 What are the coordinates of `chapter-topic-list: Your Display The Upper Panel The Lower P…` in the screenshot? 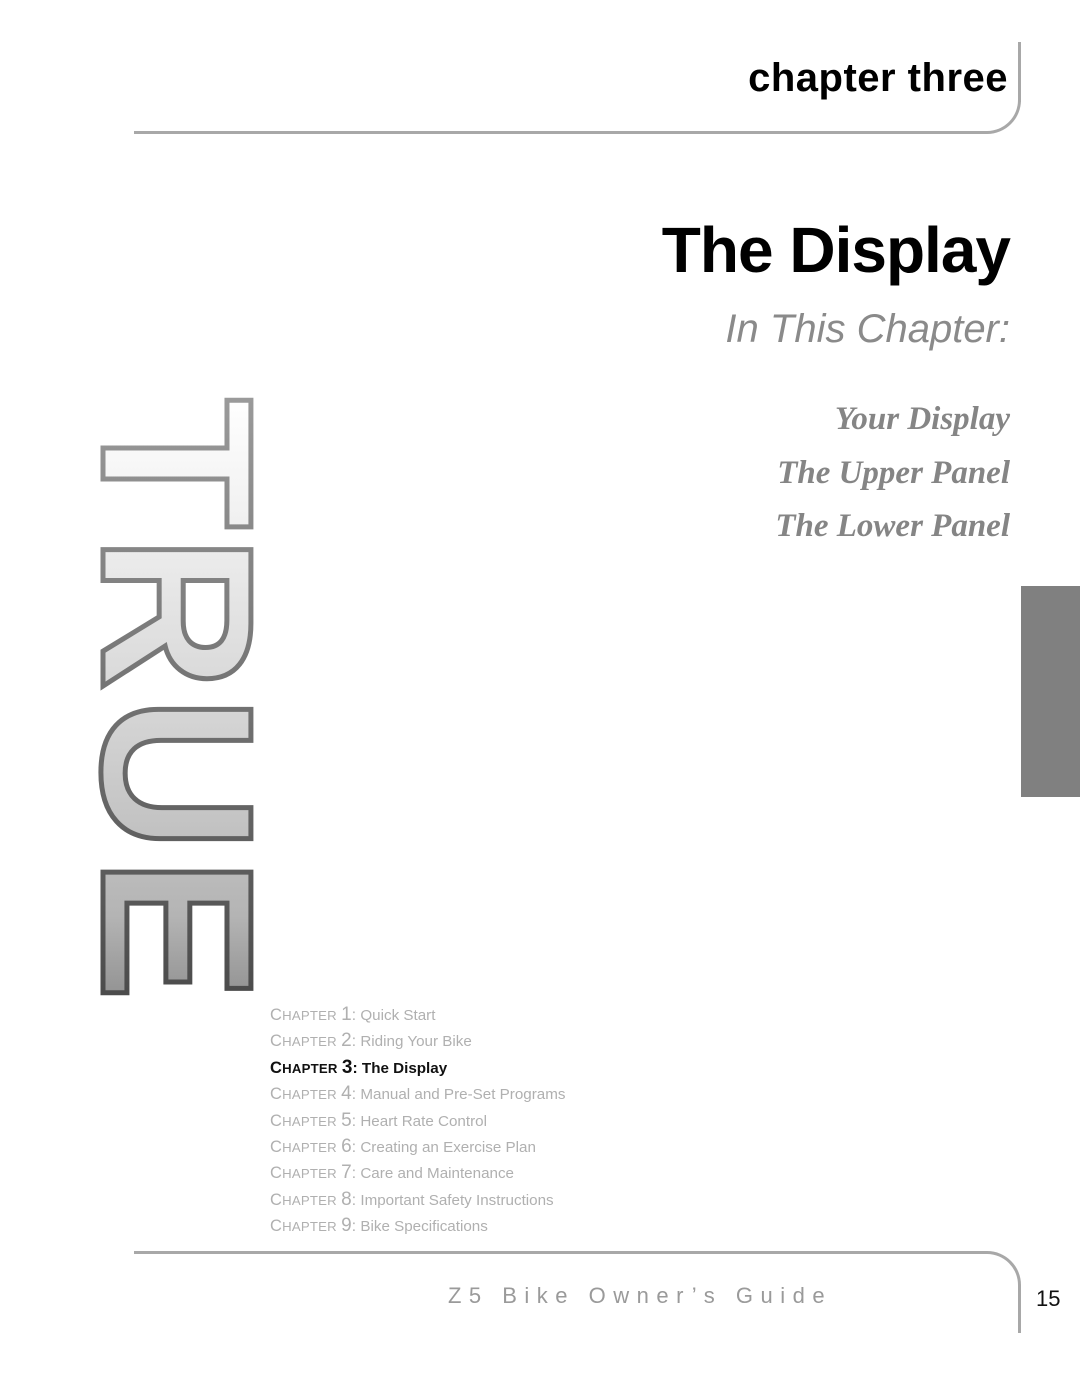 It's located at (715, 473).